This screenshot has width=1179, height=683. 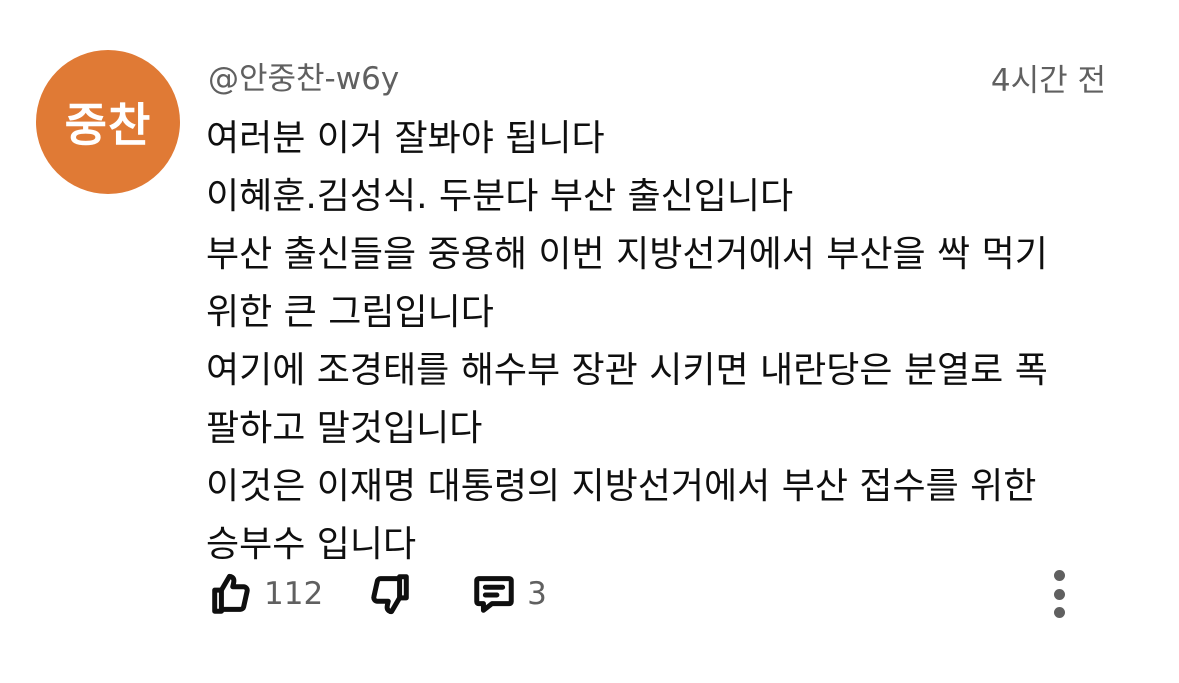 What do you see at coordinates (303, 75) in the screenshot?
I see `author-handle: @안중찬-w6y` at bounding box center [303, 75].